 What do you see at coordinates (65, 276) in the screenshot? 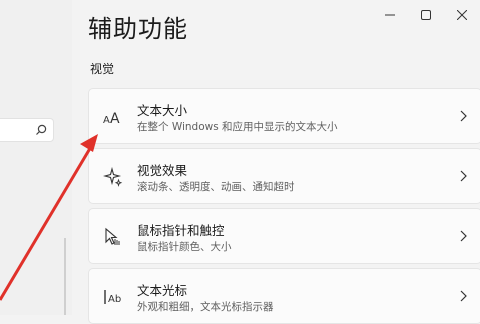
I see `nav-scrollbar` at bounding box center [65, 276].